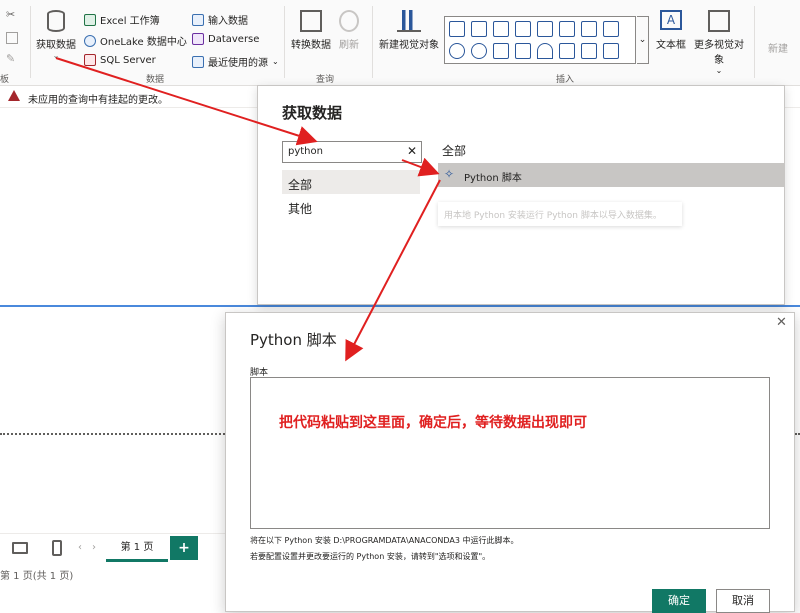  Describe the element at coordinates (679, 601) in the screenshot. I see `ok-button: 确定` at that location.